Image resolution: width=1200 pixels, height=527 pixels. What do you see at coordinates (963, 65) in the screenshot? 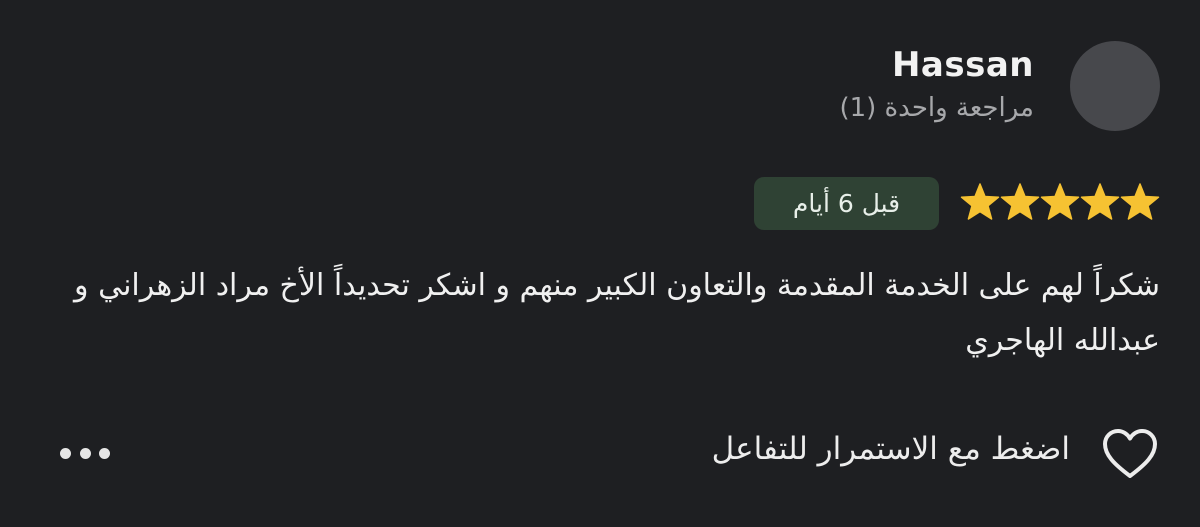
I see `author-name: Hassan` at bounding box center [963, 65].